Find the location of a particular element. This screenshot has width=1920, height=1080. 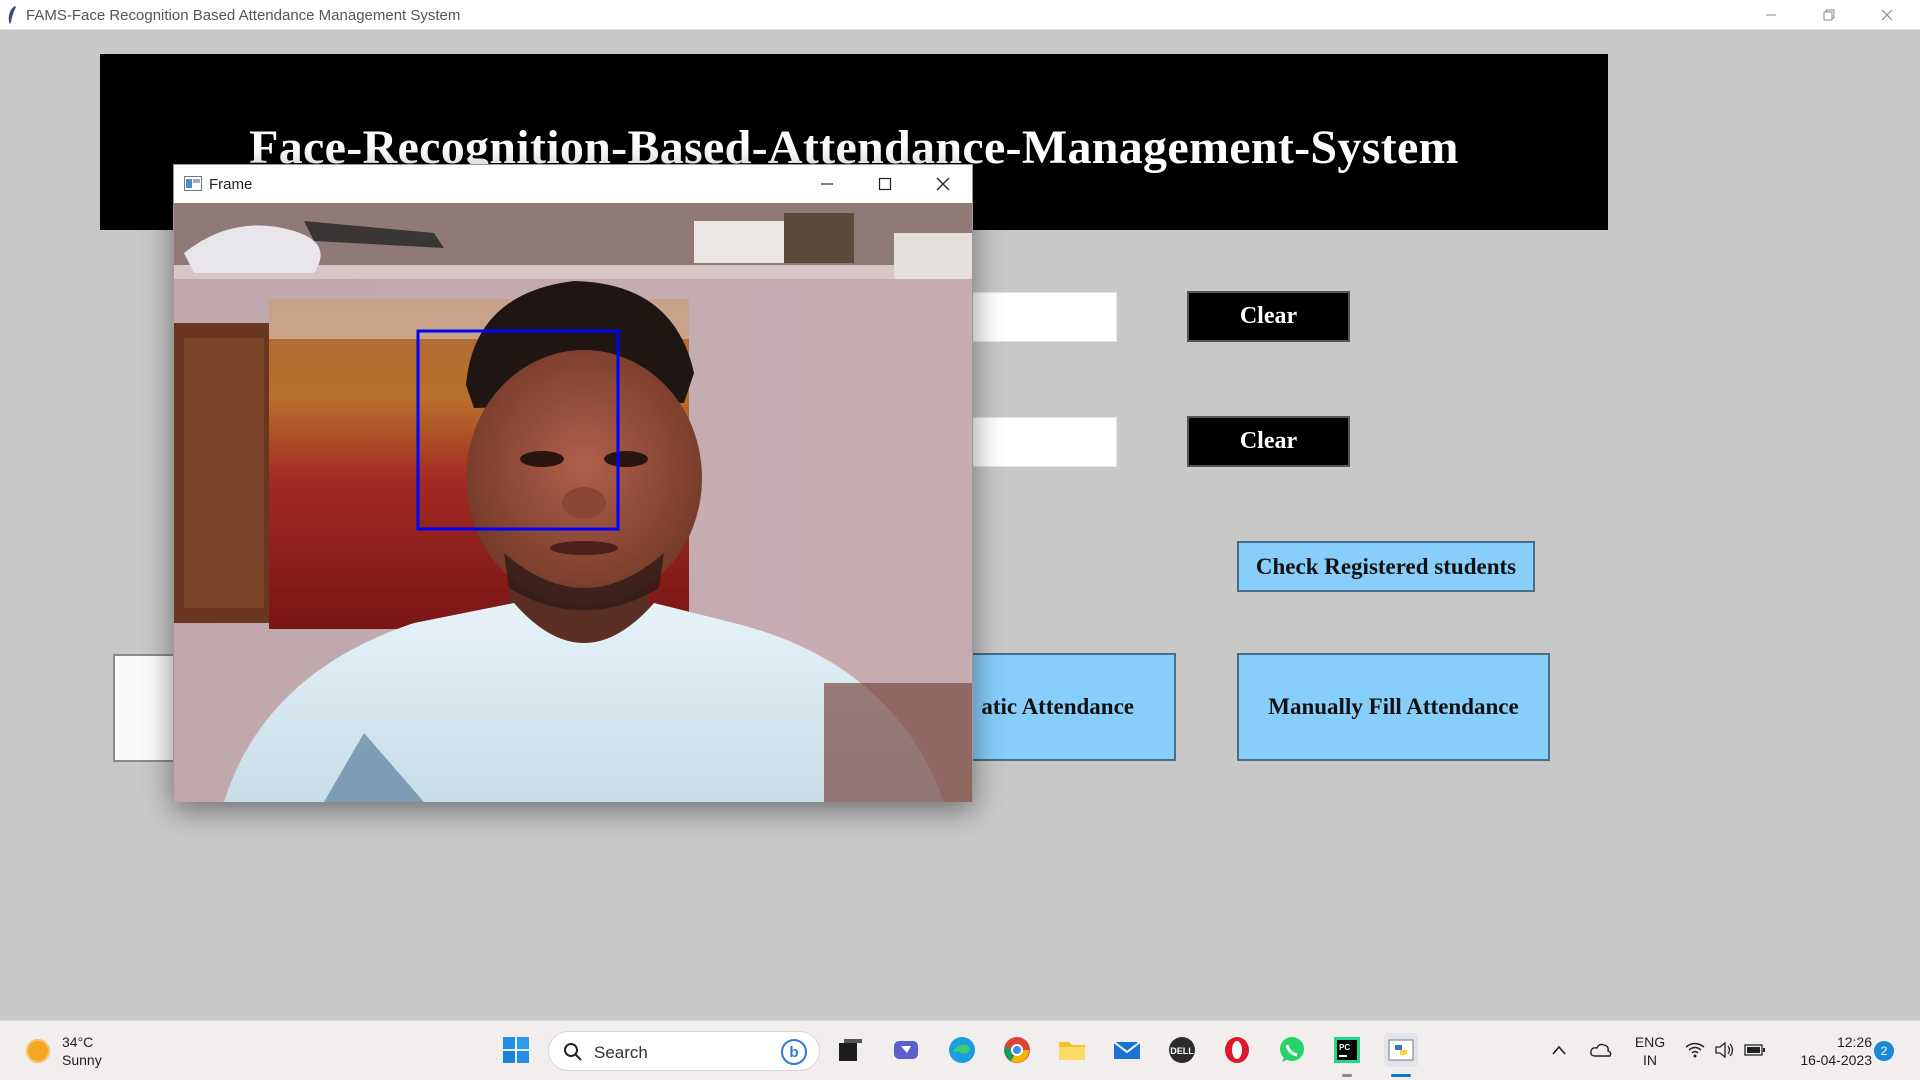

clear-button-2: Clear is located at coordinates (1268, 441).